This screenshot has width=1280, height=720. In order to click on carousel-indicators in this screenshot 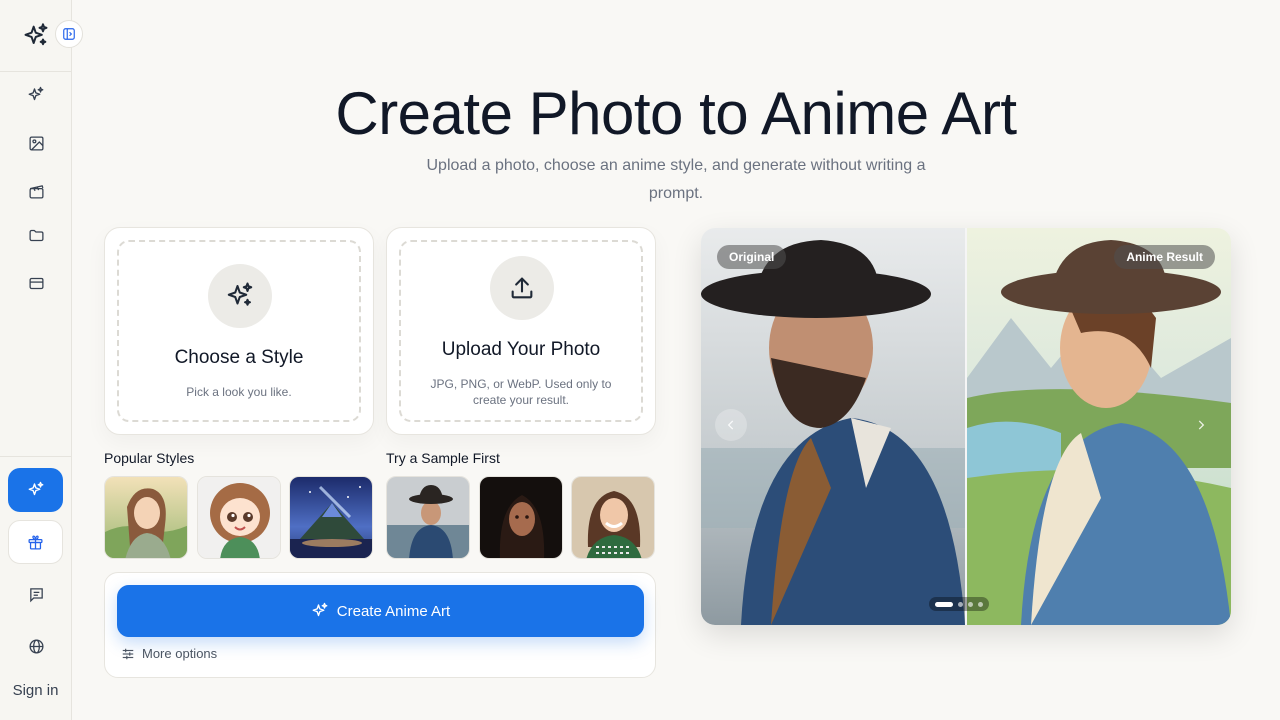, I will do `click(959, 604)`.